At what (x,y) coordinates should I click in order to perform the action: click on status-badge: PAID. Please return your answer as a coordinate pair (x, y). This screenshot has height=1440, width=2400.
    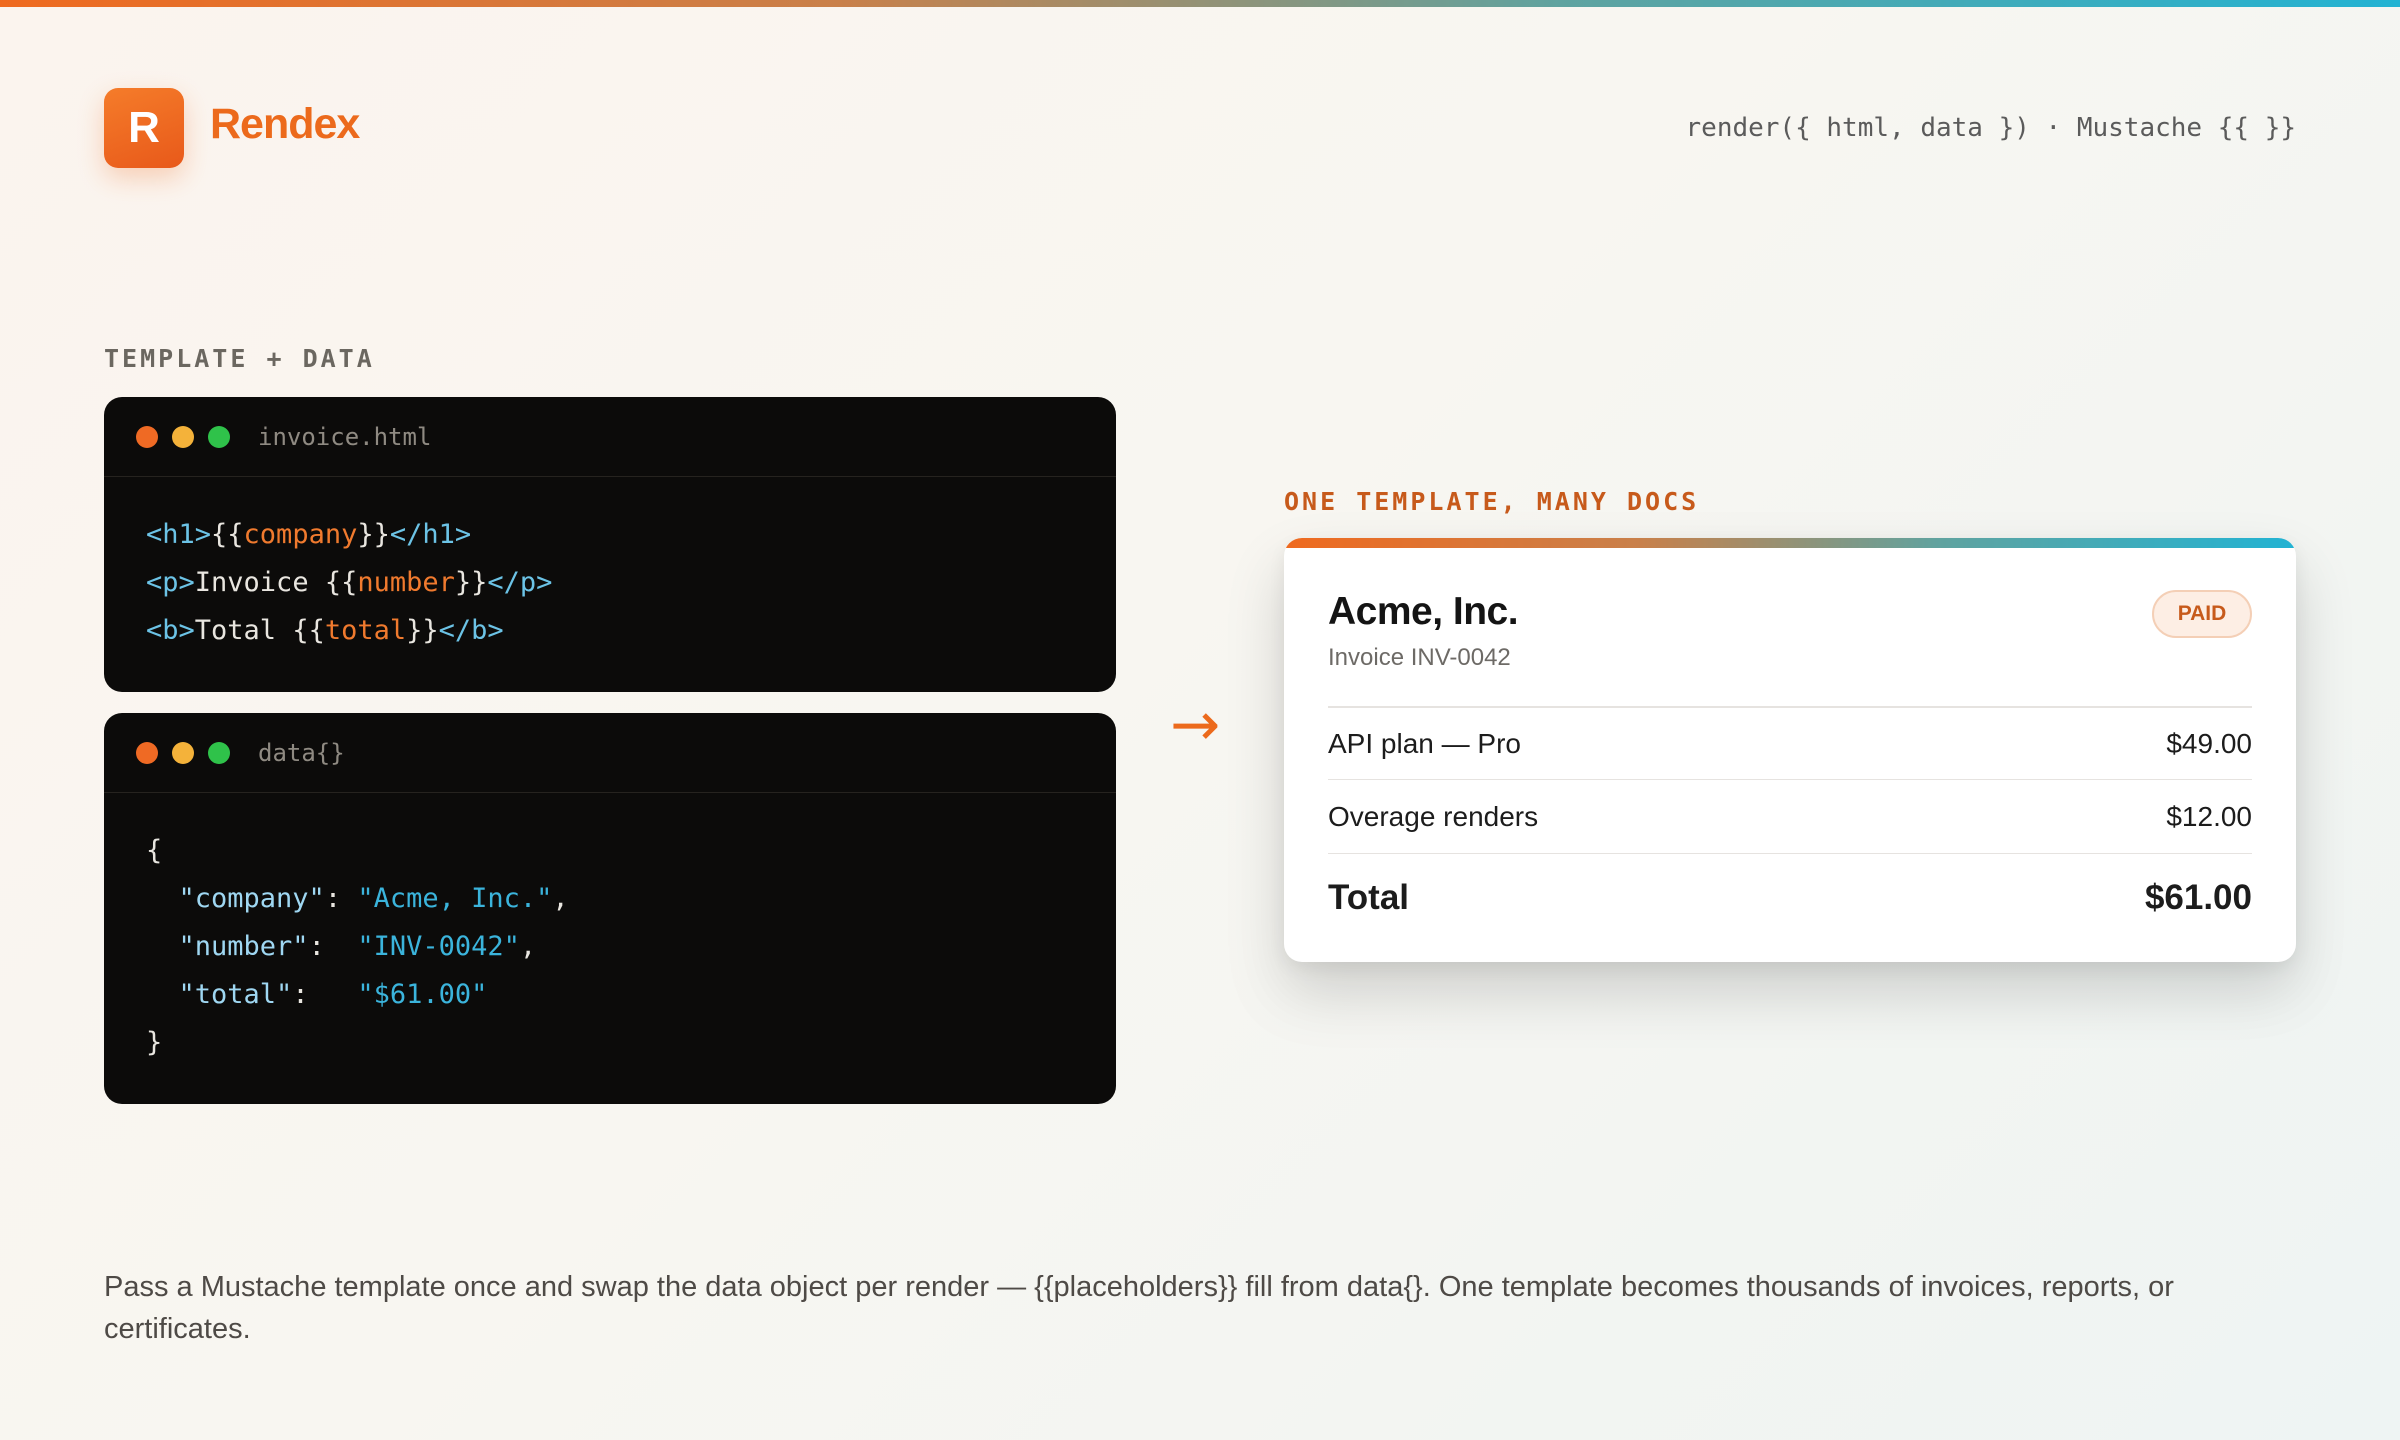
    Looking at the image, I should click on (2202, 614).